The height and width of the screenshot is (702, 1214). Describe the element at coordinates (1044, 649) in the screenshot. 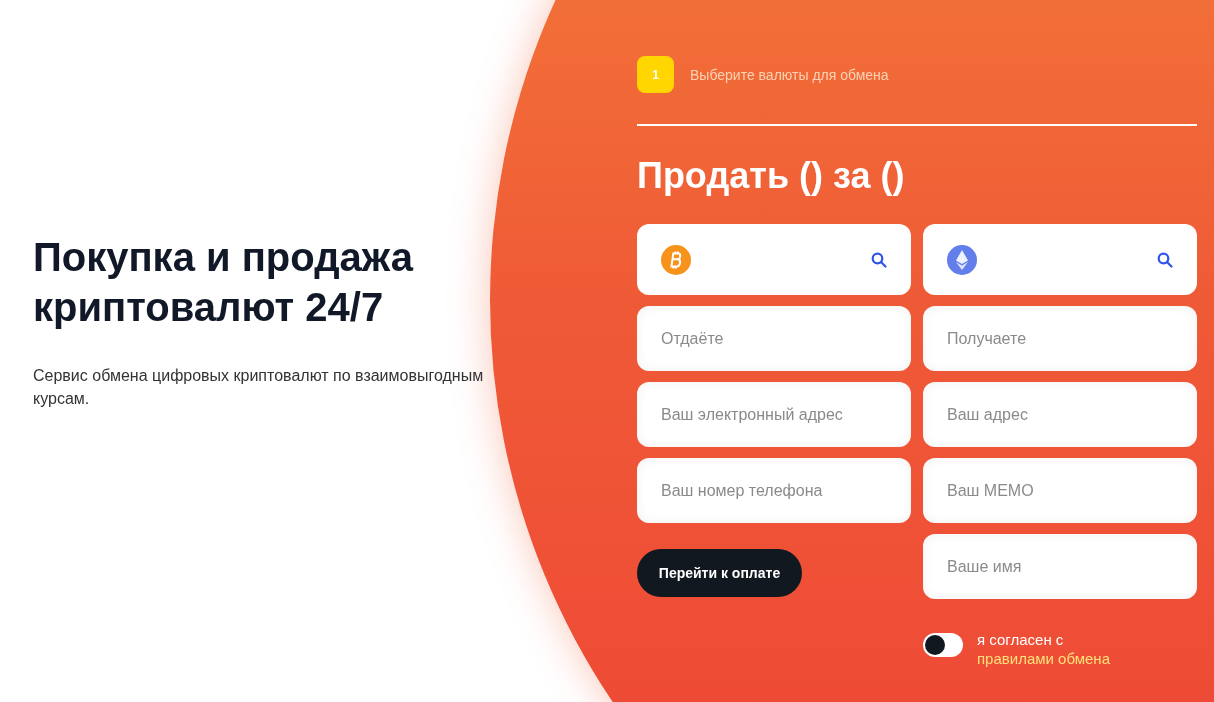

I see `agree-text: я согласен с правилами обмена` at that location.